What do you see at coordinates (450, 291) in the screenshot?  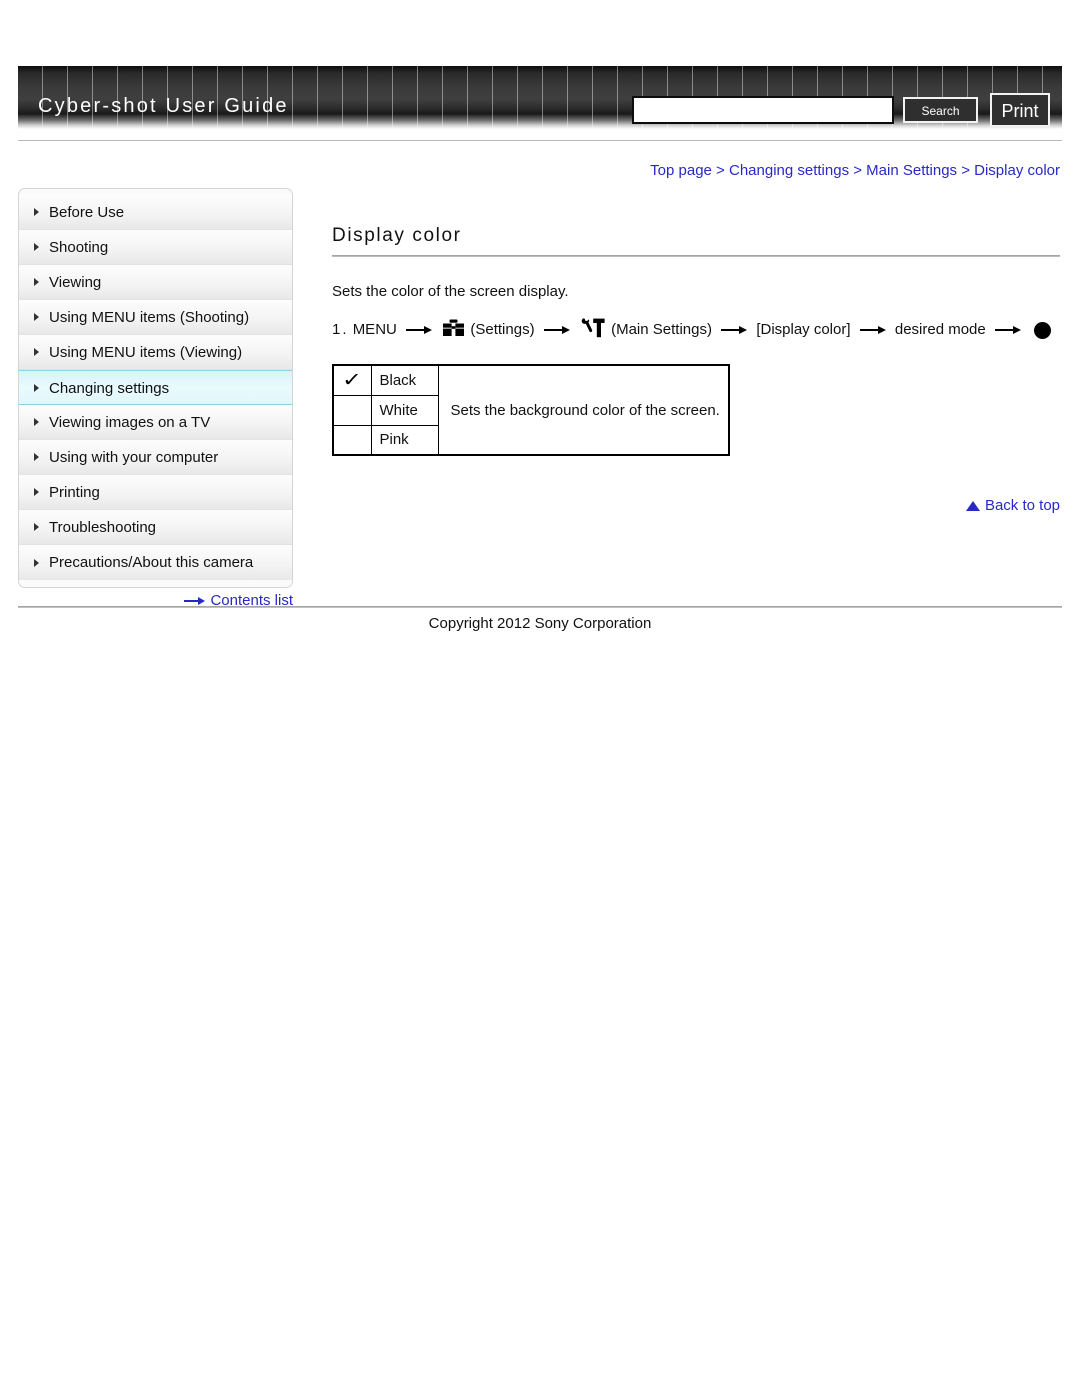 I see `intro-text: Sets the color of the screen display.` at bounding box center [450, 291].